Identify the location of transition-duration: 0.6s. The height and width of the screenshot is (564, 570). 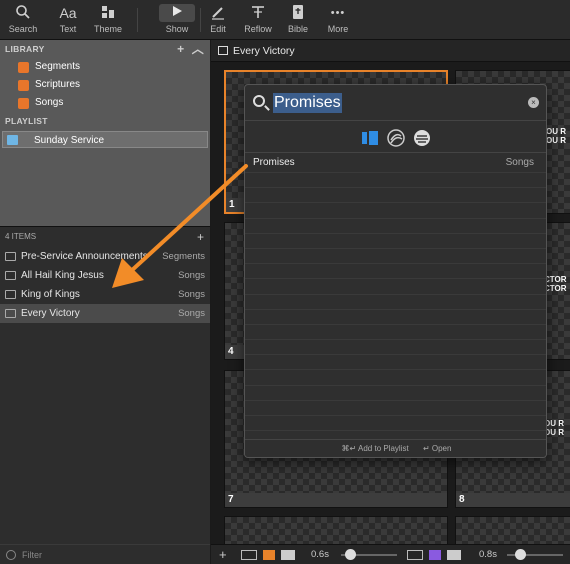
(320, 554).